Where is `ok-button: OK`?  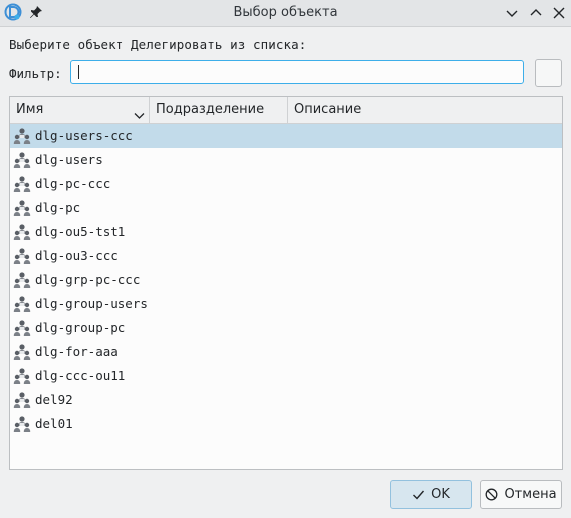 ok-button: OK is located at coordinates (431, 494).